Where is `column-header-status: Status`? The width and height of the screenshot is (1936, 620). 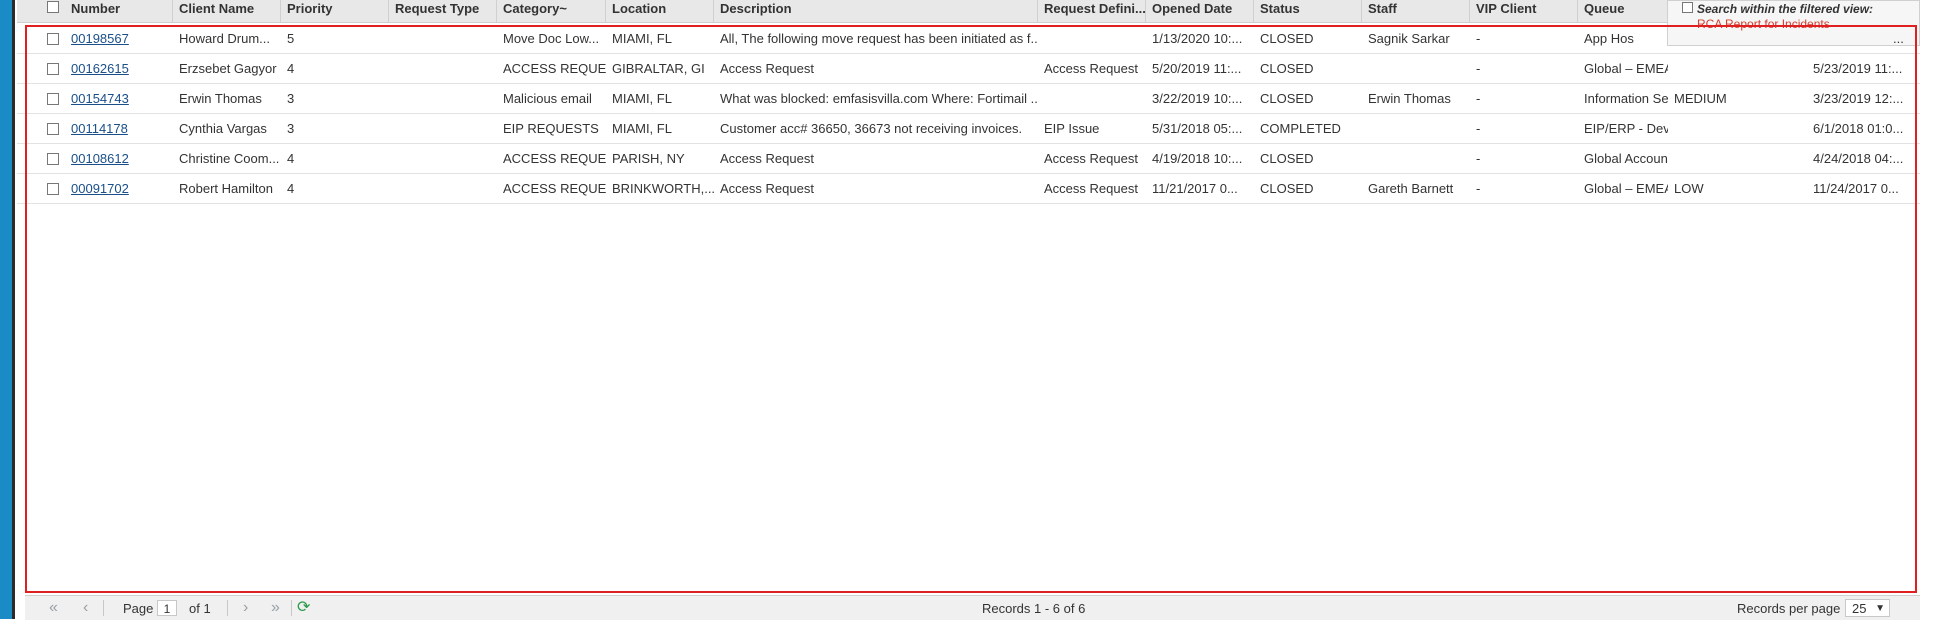
column-header-status: Status is located at coordinates (1308, 11).